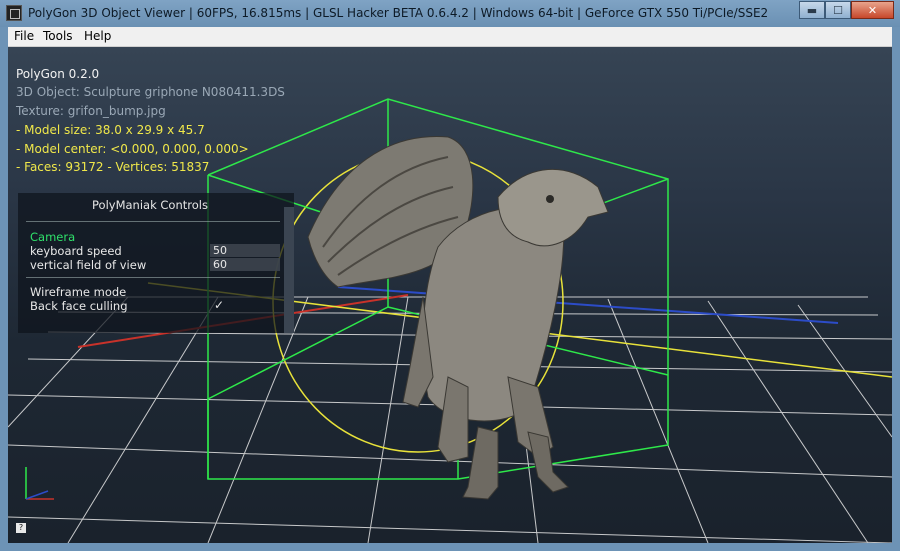  I want to click on axis-gizmo-icon, so click(39, 483).